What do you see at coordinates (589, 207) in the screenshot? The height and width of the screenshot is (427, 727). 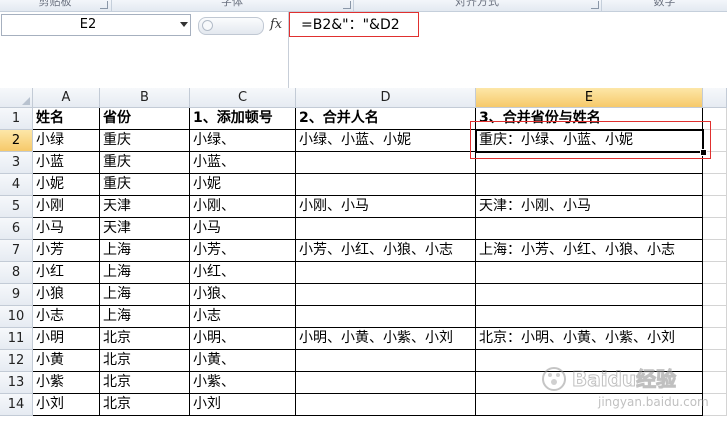 I see `cell-e5: 天津：小刚、小马` at bounding box center [589, 207].